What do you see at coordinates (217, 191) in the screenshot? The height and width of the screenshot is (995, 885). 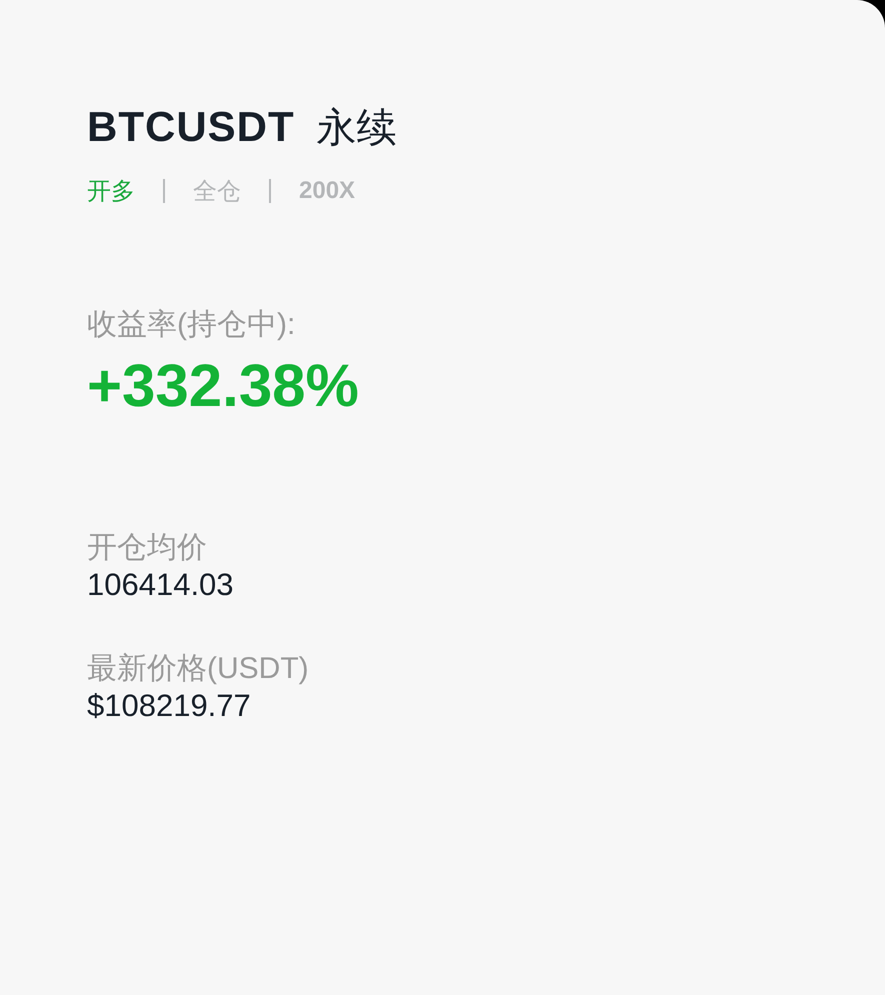 I see `position-tag: 全仓` at bounding box center [217, 191].